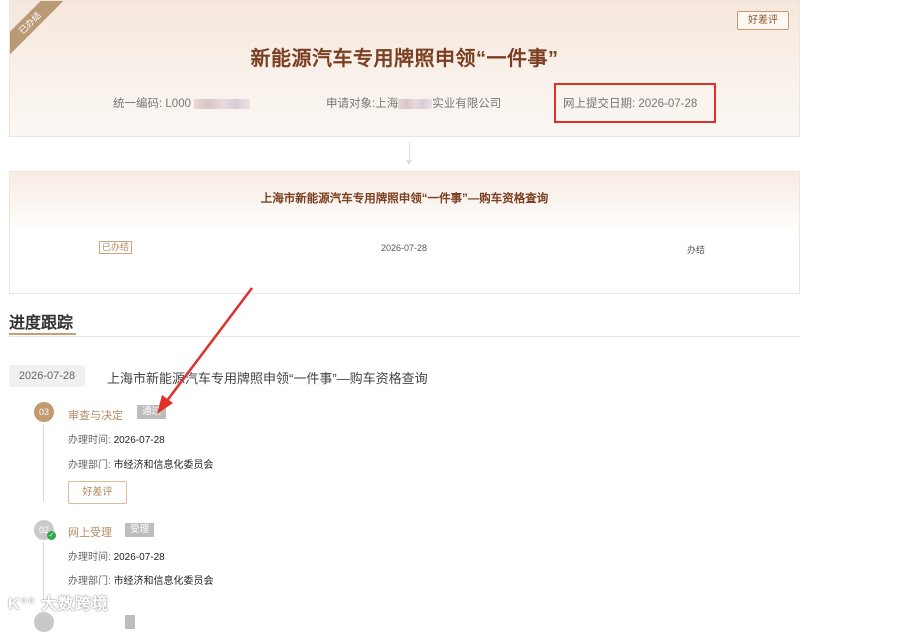  What do you see at coordinates (74, 604) in the screenshot?
I see `watermark-text: 大数跨境` at bounding box center [74, 604].